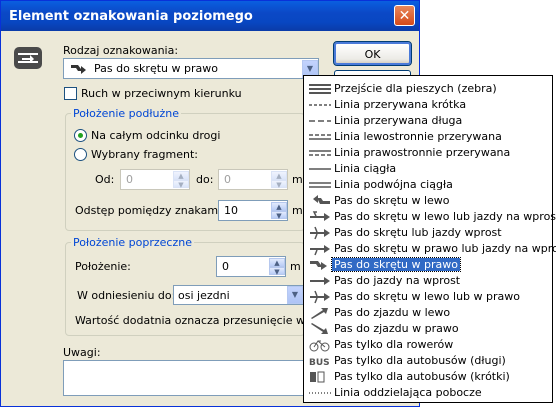 The height and width of the screenshot is (407, 556). What do you see at coordinates (319, 328) in the screenshot?
I see `exit-right-arrow-icon` at bounding box center [319, 328].